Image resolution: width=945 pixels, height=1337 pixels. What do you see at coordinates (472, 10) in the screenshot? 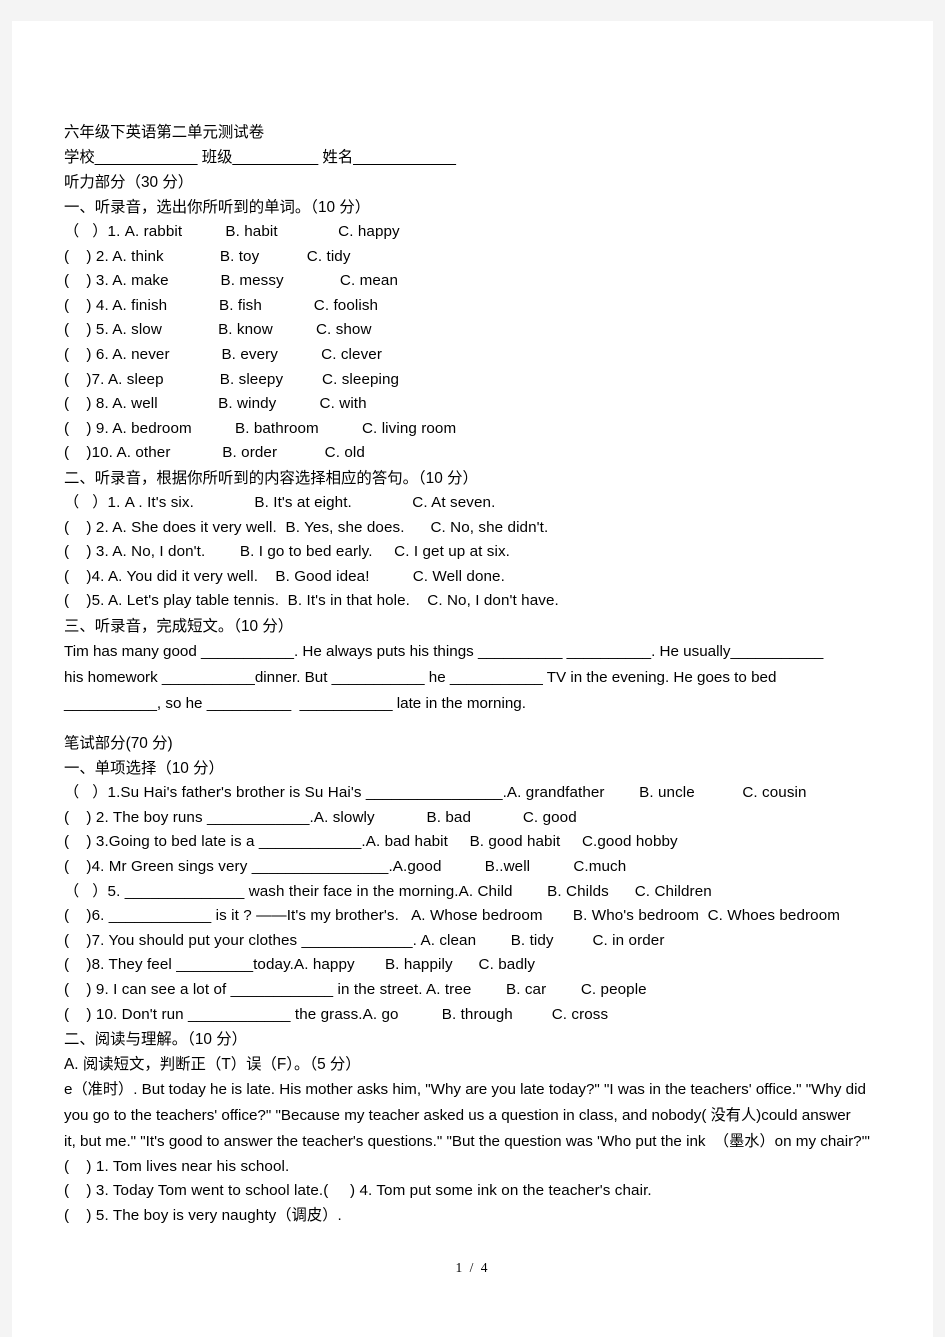
I see `page-top-margin-strip` at bounding box center [472, 10].